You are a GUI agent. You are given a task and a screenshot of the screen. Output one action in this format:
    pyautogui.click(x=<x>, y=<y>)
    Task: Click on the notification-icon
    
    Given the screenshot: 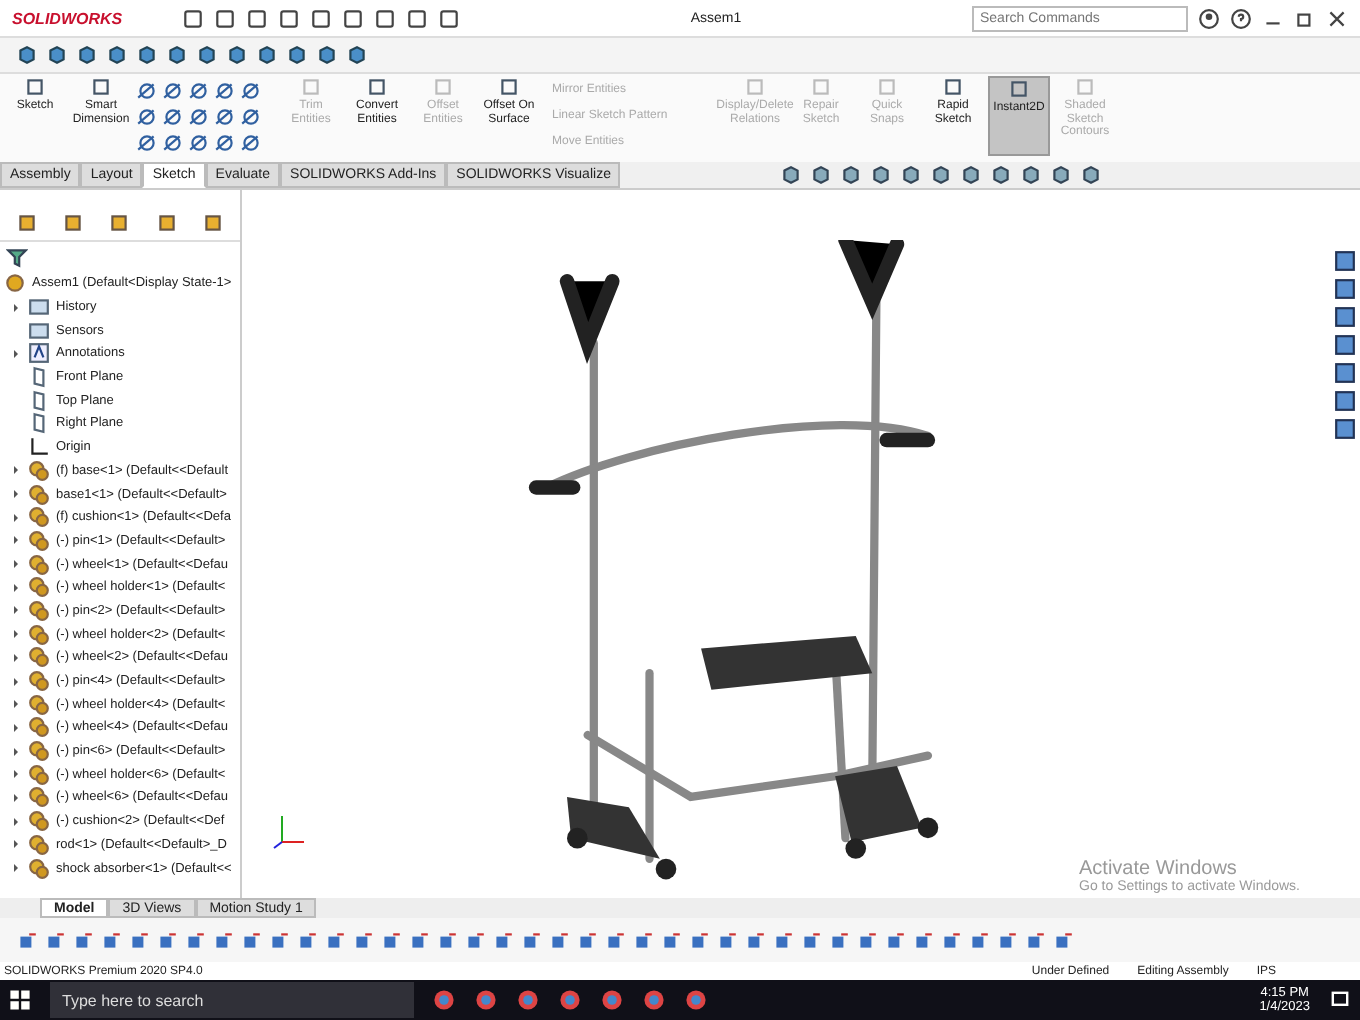 What is the action you would take?
    pyautogui.click(x=1340, y=1000)
    